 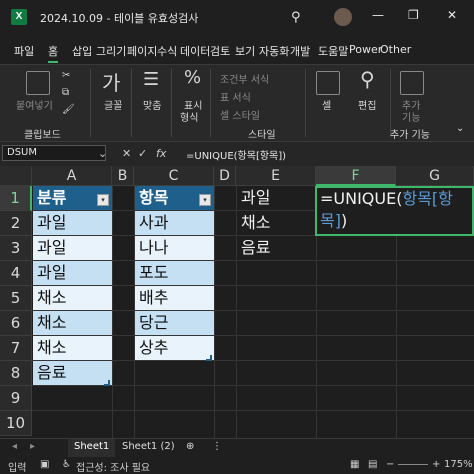 What do you see at coordinates (16, 373) in the screenshot?
I see `row-header: 8` at bounding box center [16, 373].